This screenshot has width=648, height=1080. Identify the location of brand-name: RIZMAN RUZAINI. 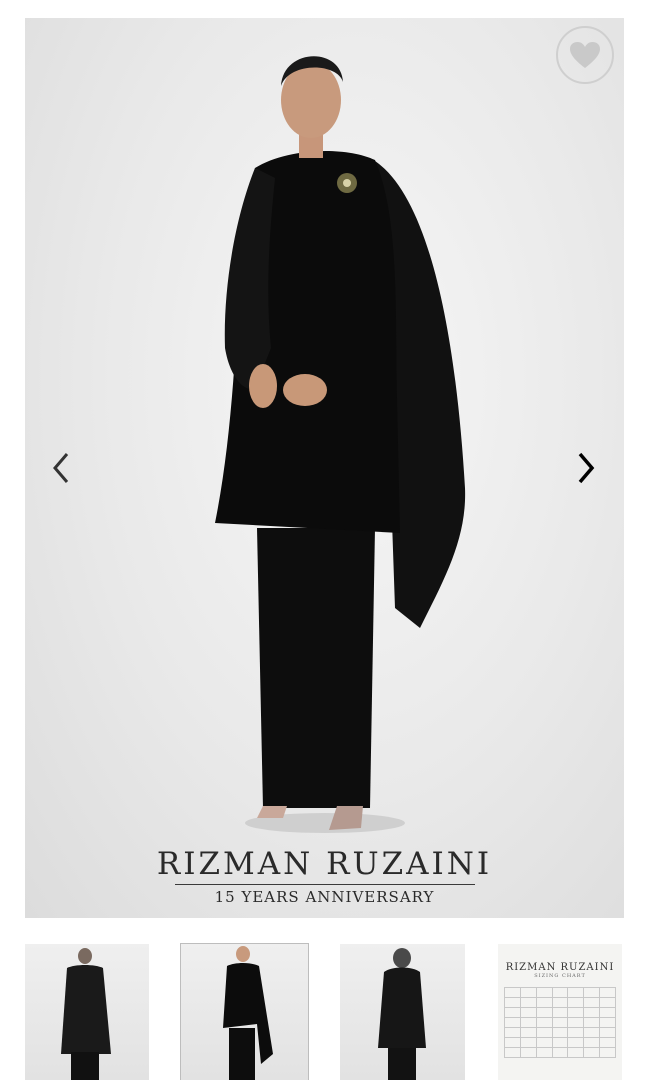
(324, 864).